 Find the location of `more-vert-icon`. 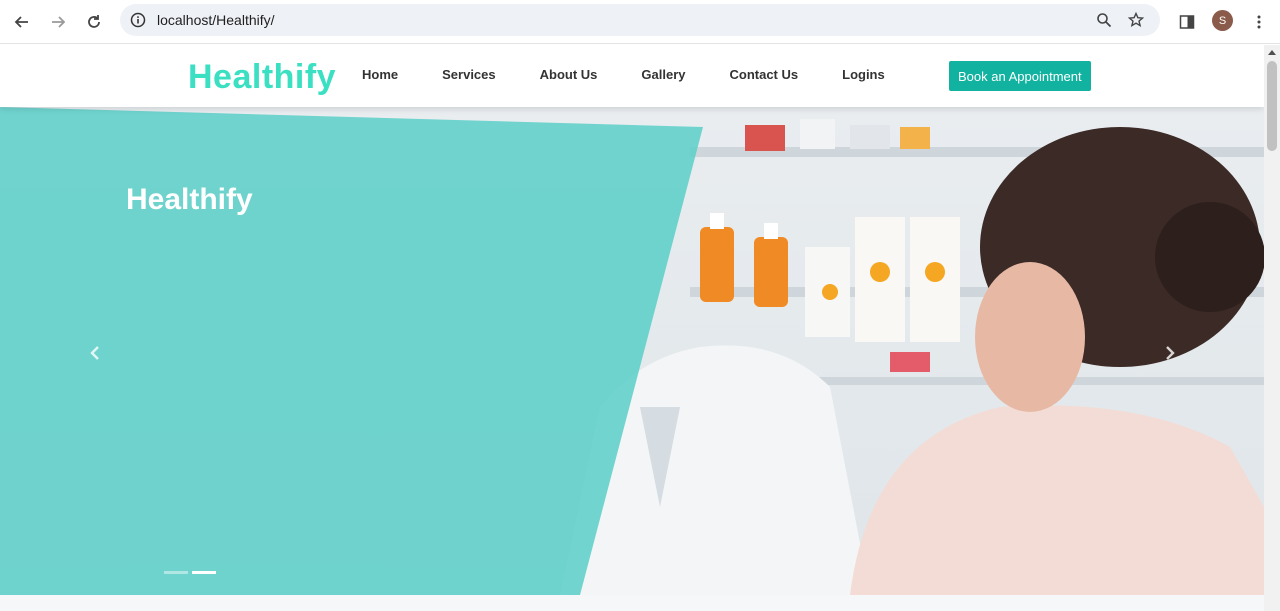

more-vert-icon is located at coordinates (1259, 22).